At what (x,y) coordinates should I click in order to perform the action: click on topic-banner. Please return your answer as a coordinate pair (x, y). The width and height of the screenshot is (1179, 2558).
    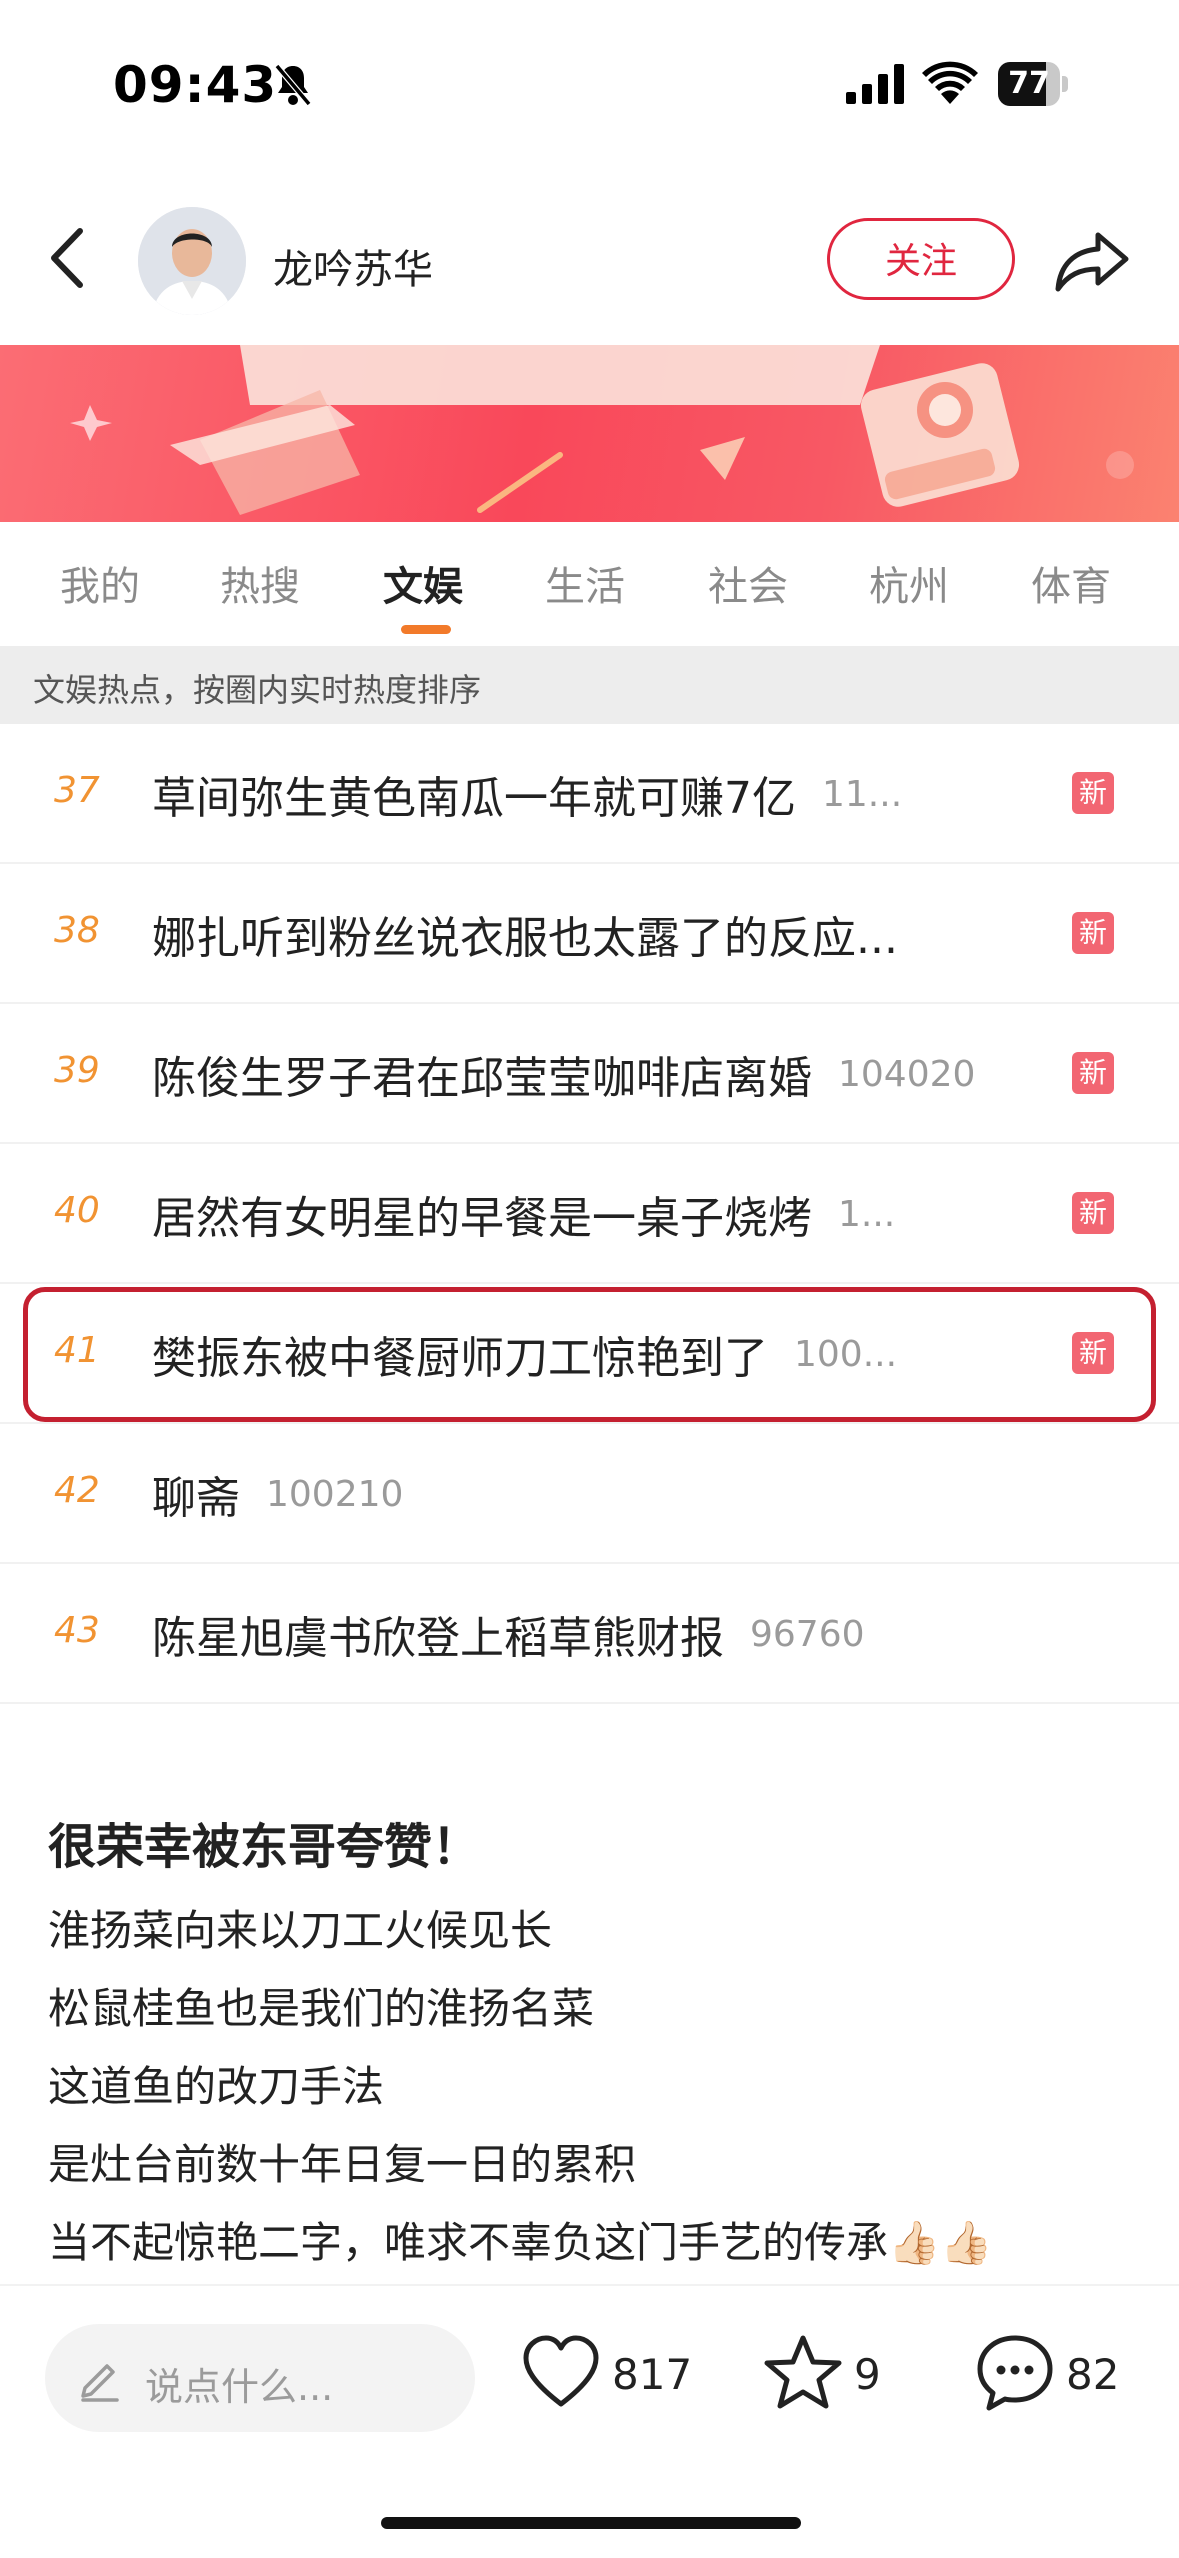
    Looking at the image, I should click on (589, 433).